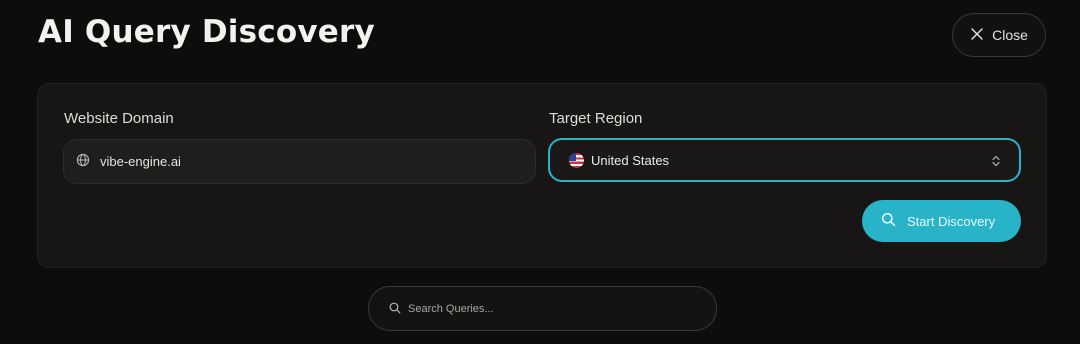  Describe the element at coordinates (977, 35) in the screenshot. I see `close-icon` at that location.